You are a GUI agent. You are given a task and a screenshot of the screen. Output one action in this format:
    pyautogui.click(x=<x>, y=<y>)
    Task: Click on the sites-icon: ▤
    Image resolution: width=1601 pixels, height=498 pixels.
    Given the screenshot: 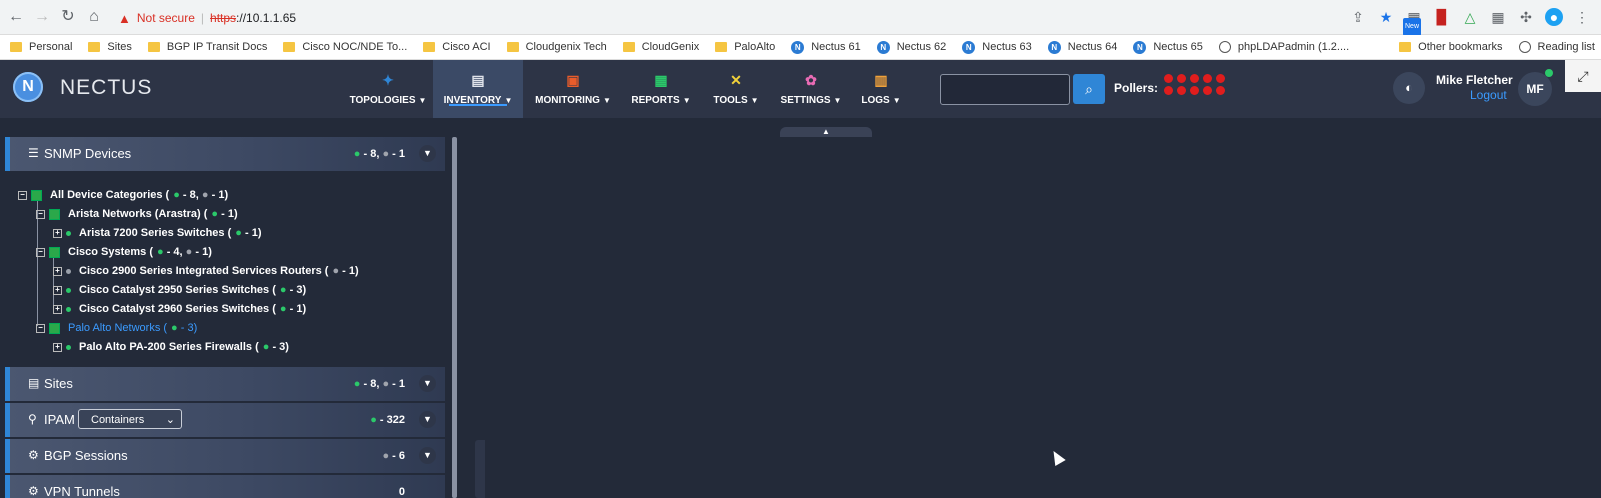 What is the action you would take?
    pyautogui.click(x=34, y=383)
    